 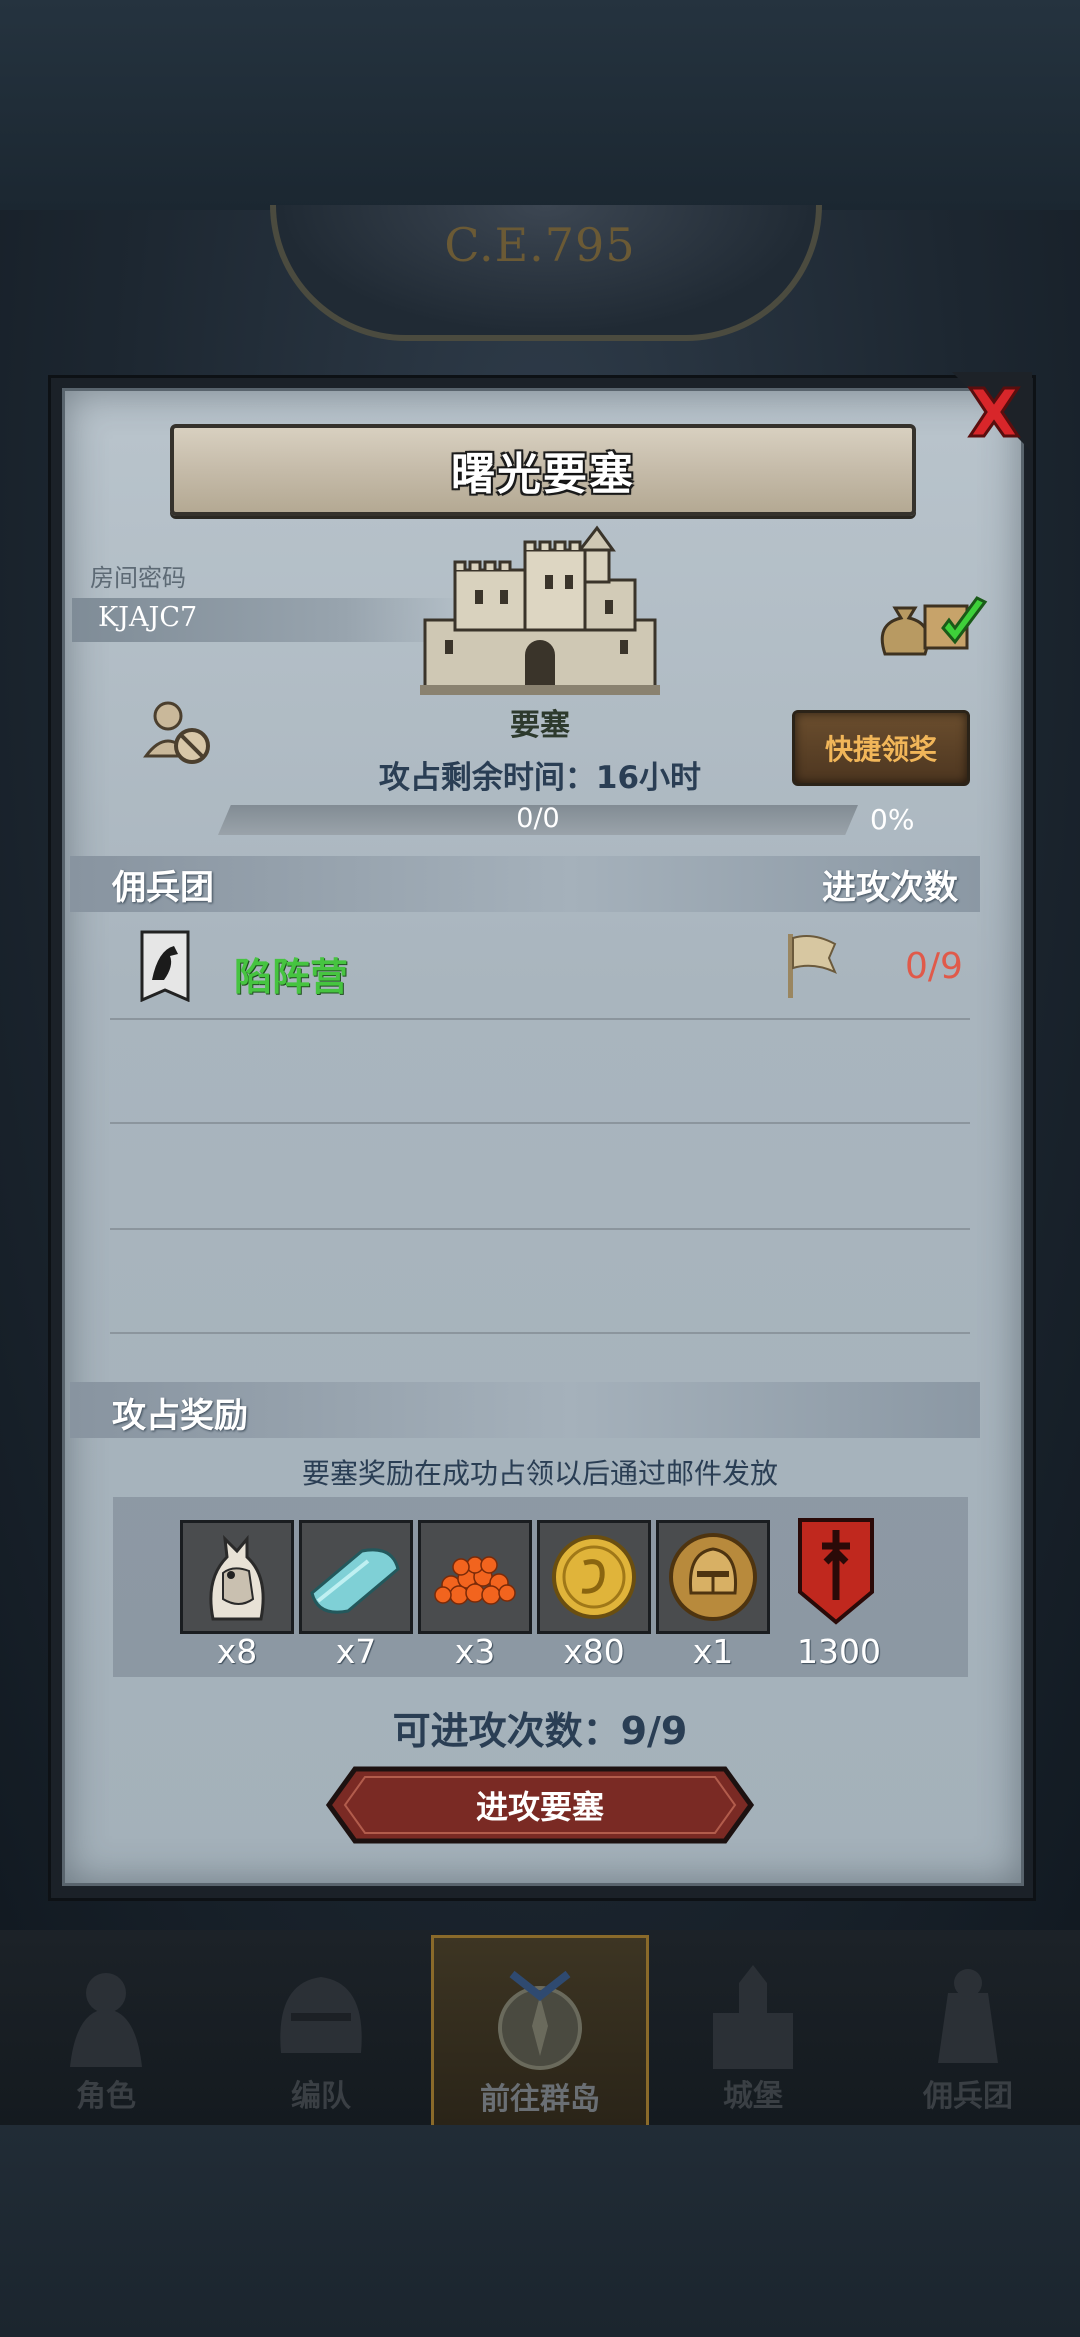 What do you see at coordinates (148, 617) in the screenshot?
I see `room-code-value: KJAJC7` at bounding box center [148, 617].